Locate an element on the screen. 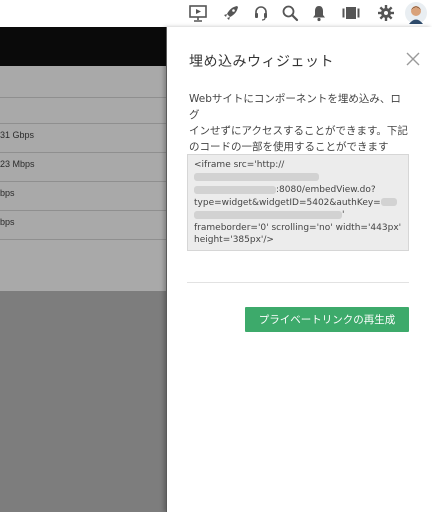 The width and height of the screenshot is (432, 512). code-line: height='385px'/> is located at coordinates (234, 240).